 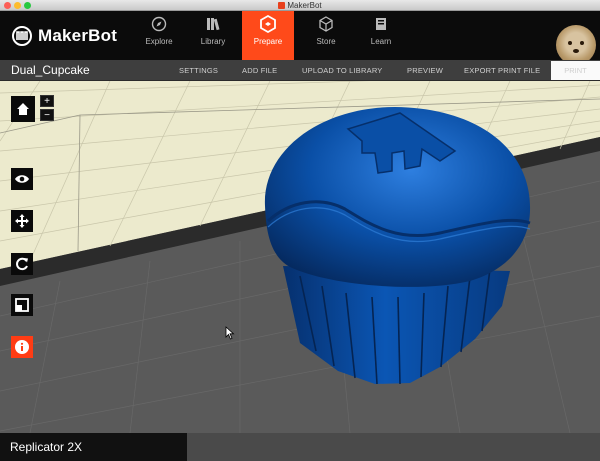 I want to click on avatar-eye-right, so click(x=582, y=43).